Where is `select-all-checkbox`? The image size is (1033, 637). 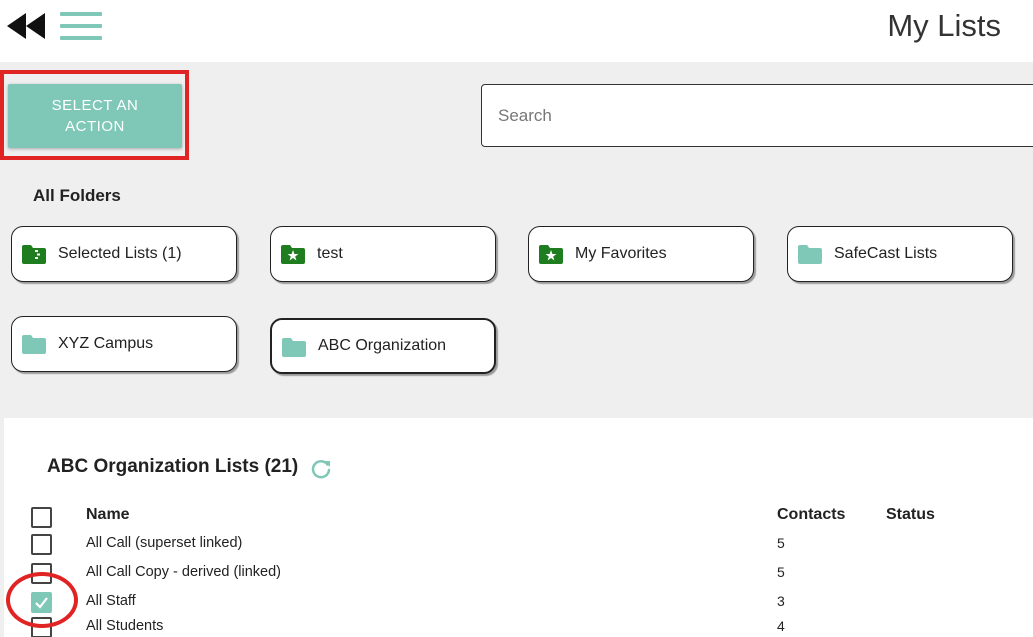 select-all-checkbox is located at coordinates (41, 517).